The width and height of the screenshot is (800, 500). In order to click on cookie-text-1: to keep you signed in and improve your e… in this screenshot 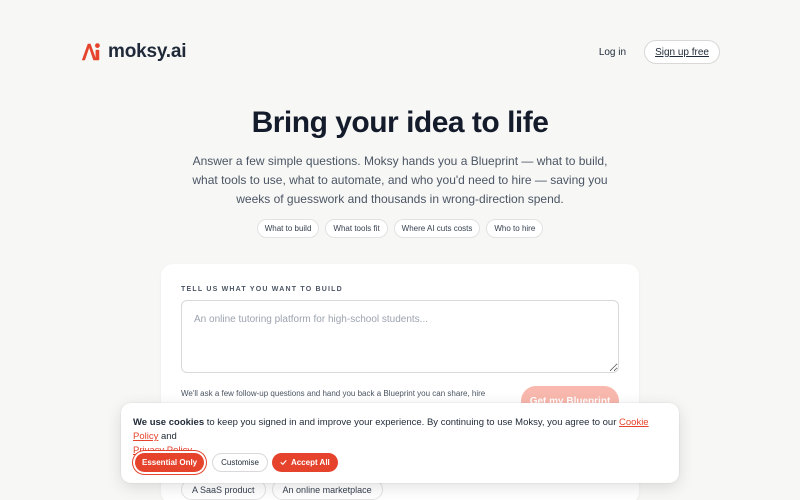, I will do `click(412, 422)`.